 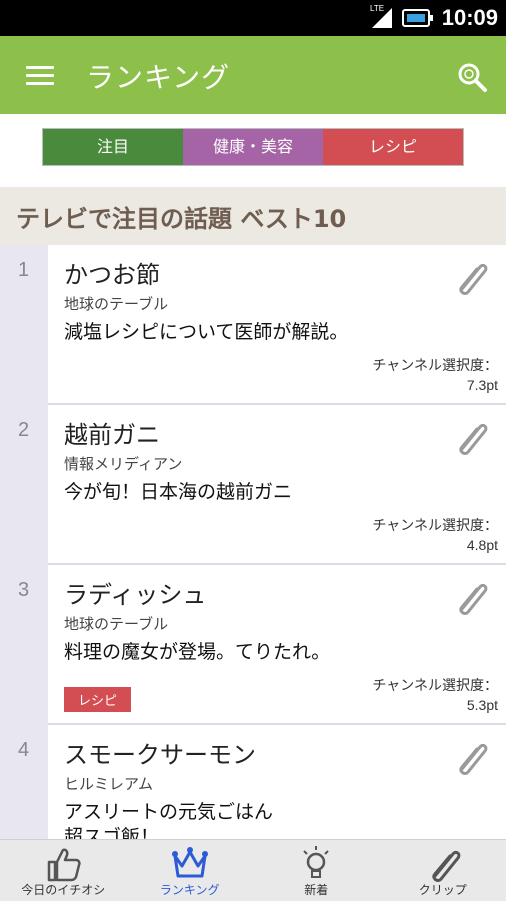 I want to click on nav-label: 新着, so click(x=316, y=889).